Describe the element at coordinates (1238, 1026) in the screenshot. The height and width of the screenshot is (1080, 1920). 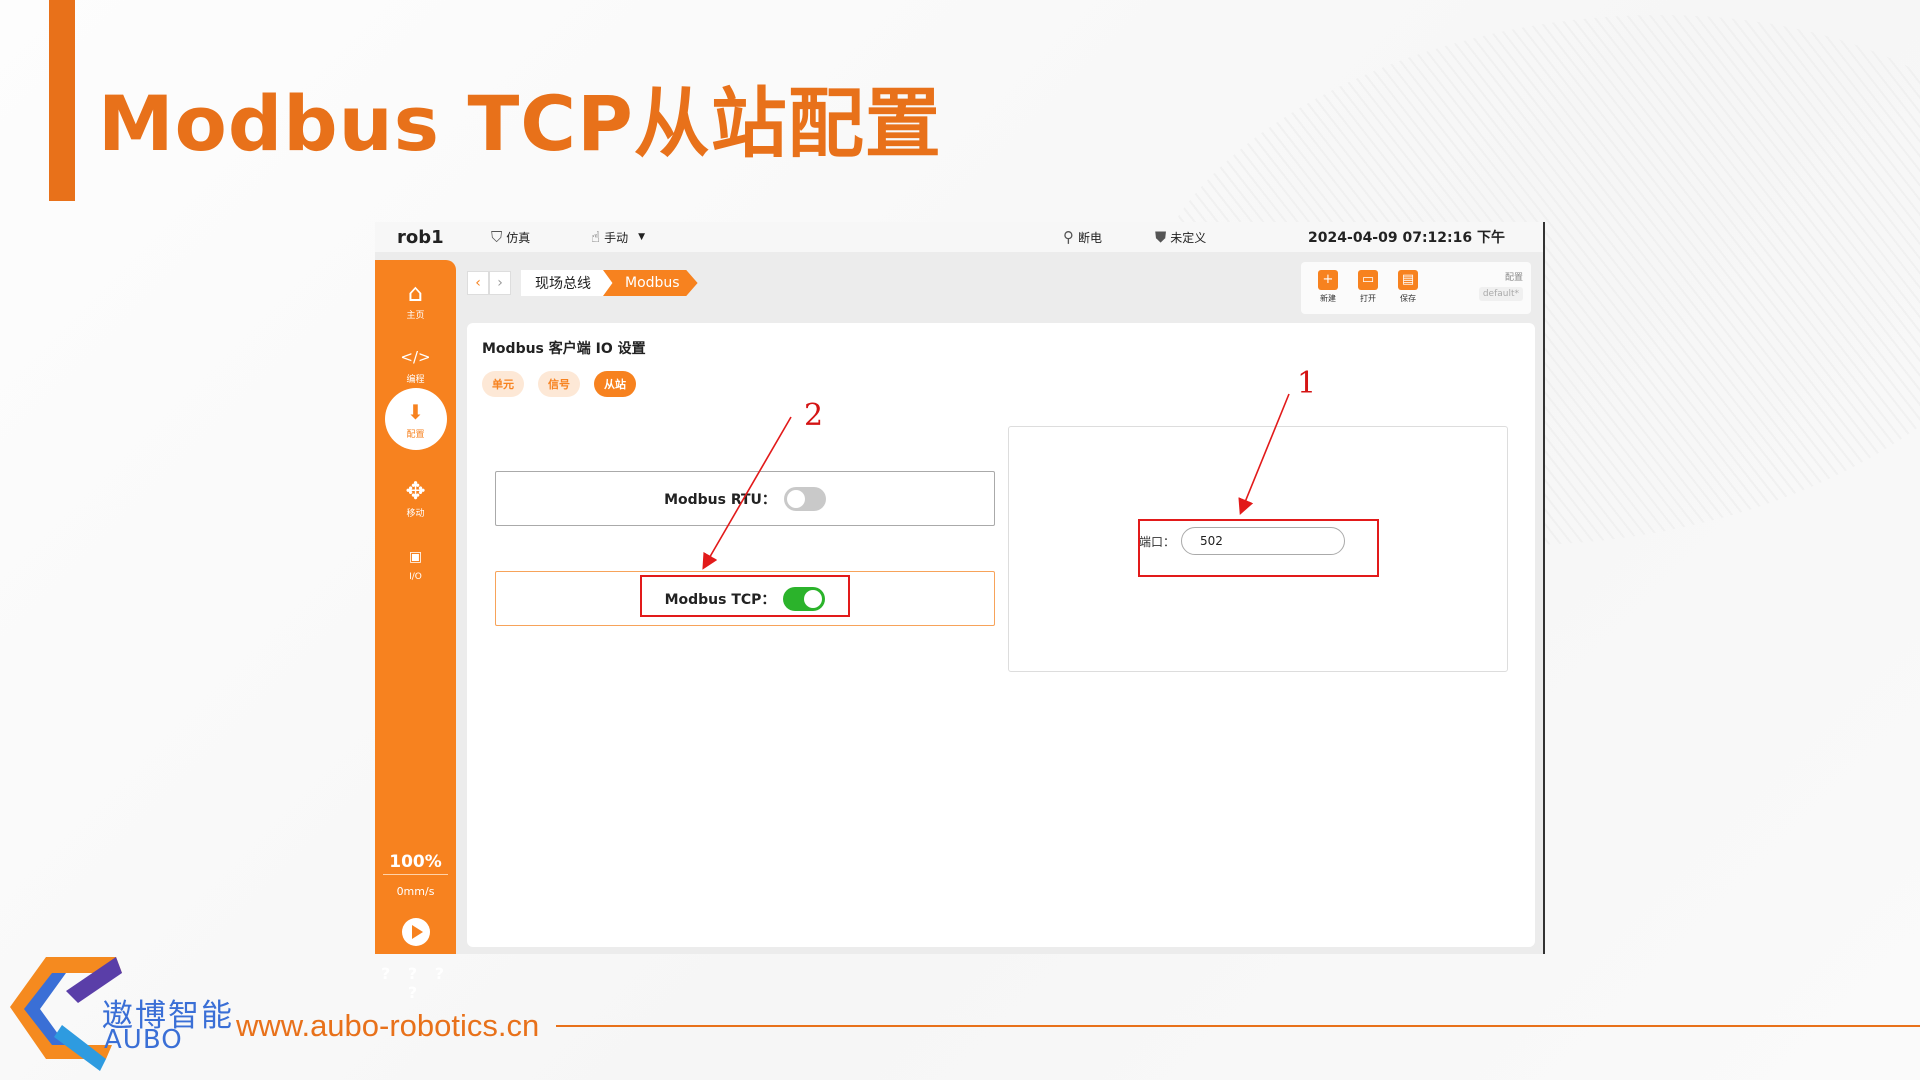
I see `footer-divider` at that location.